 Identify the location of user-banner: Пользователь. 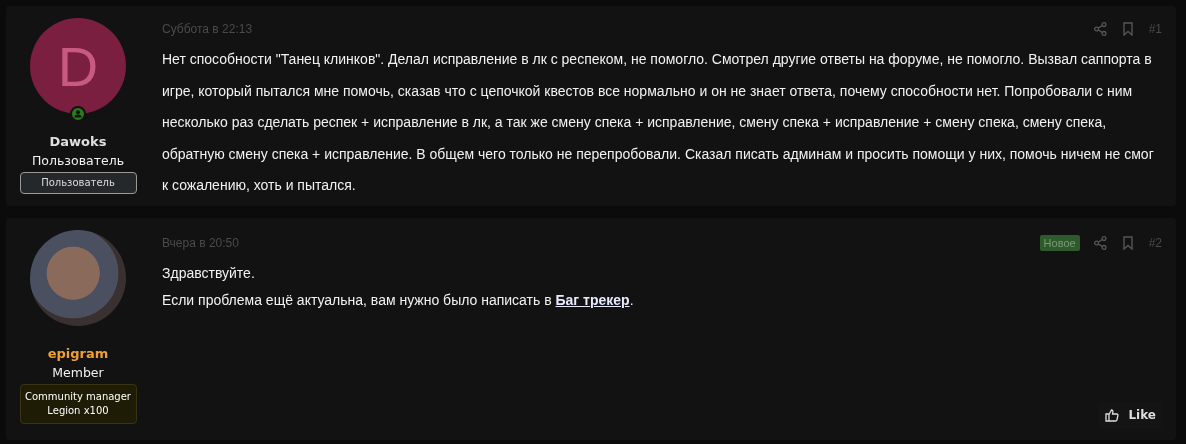
(78, 183).